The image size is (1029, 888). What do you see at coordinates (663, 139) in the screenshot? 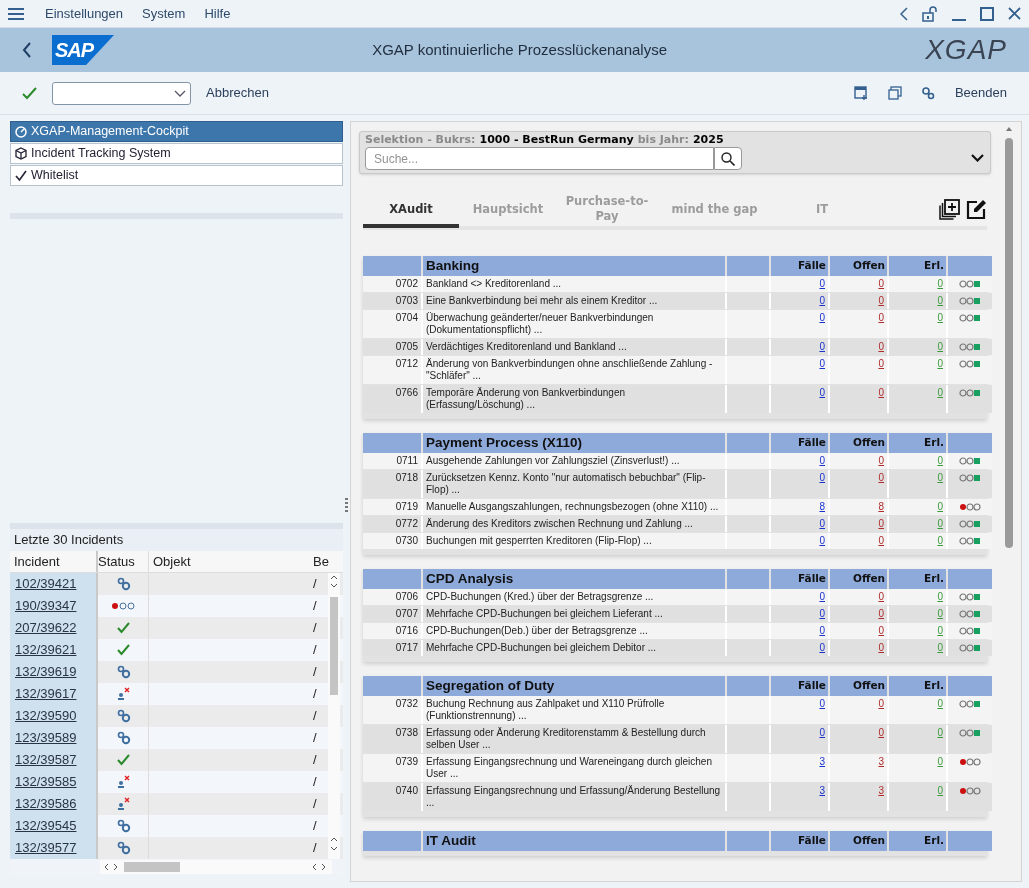
I see `selection-text: bis Jahr:` at bounding box center [663, 139].